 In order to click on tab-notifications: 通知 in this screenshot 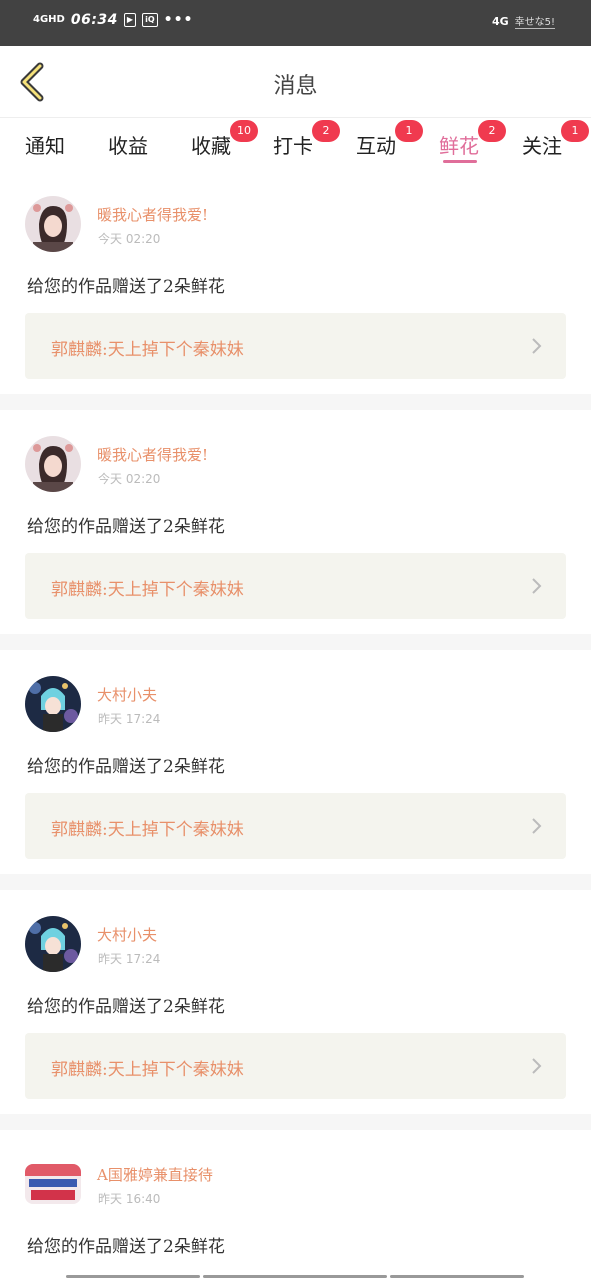, I will do `click(45, 144)`.